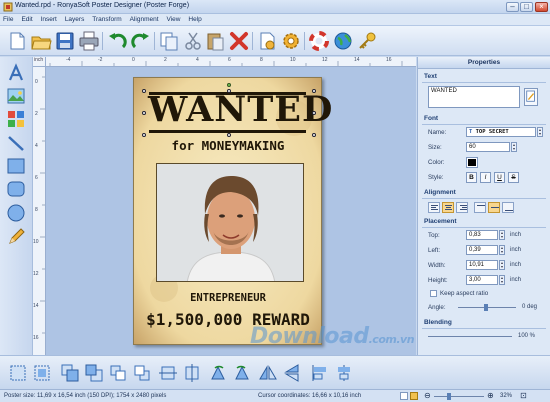 This screenshot has height=402, width=550. I want to click on flip-vertical-button, so click(292, 373).